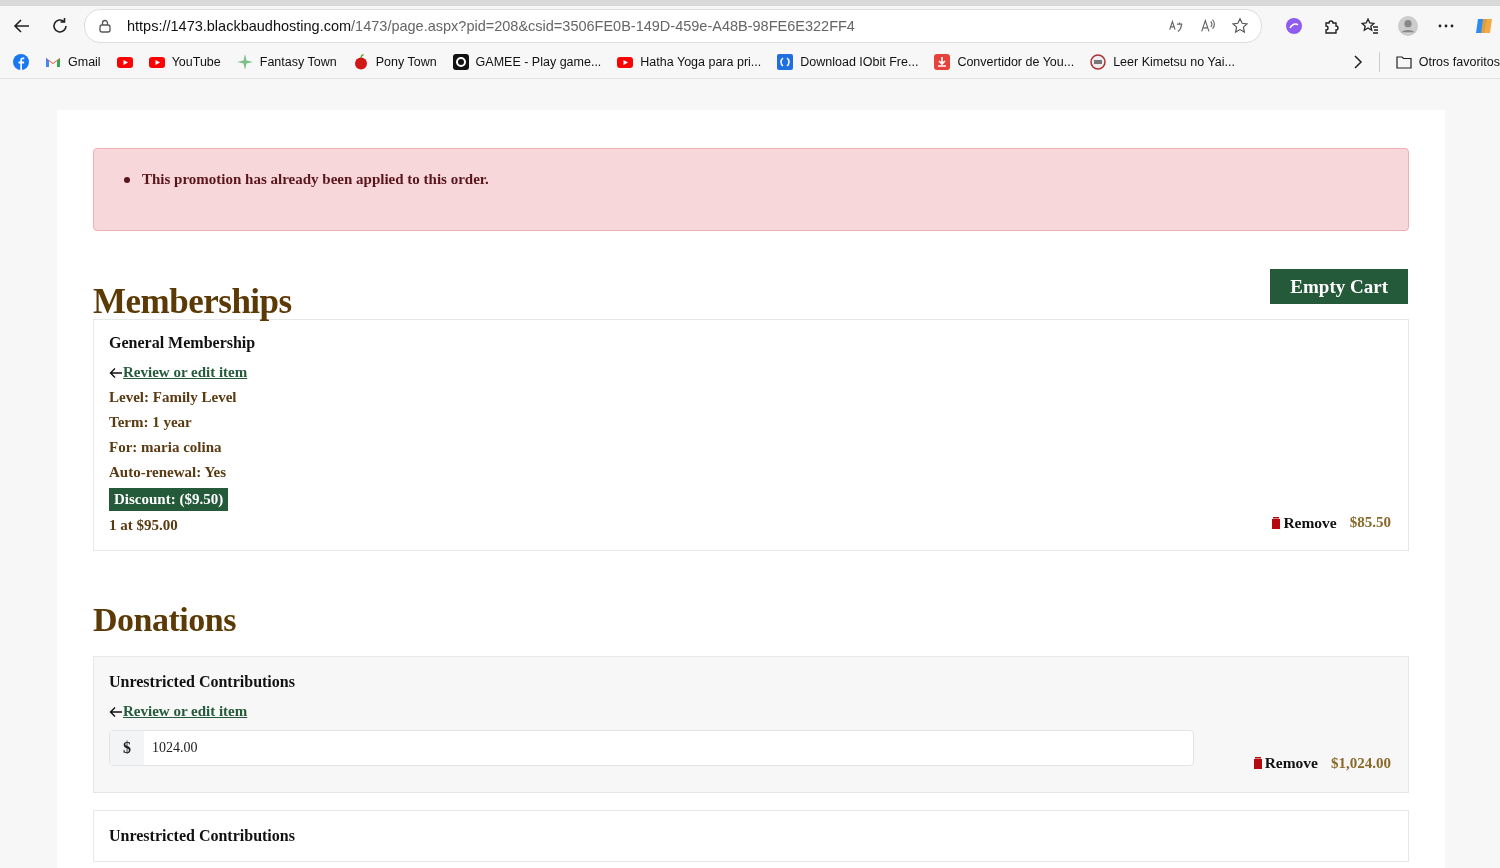 Image resolution: width=1500 pixels, height=868 pixels. Describe the element at coordinates (1294, 26) in the screenshot. I see `extension-icon` at that location.